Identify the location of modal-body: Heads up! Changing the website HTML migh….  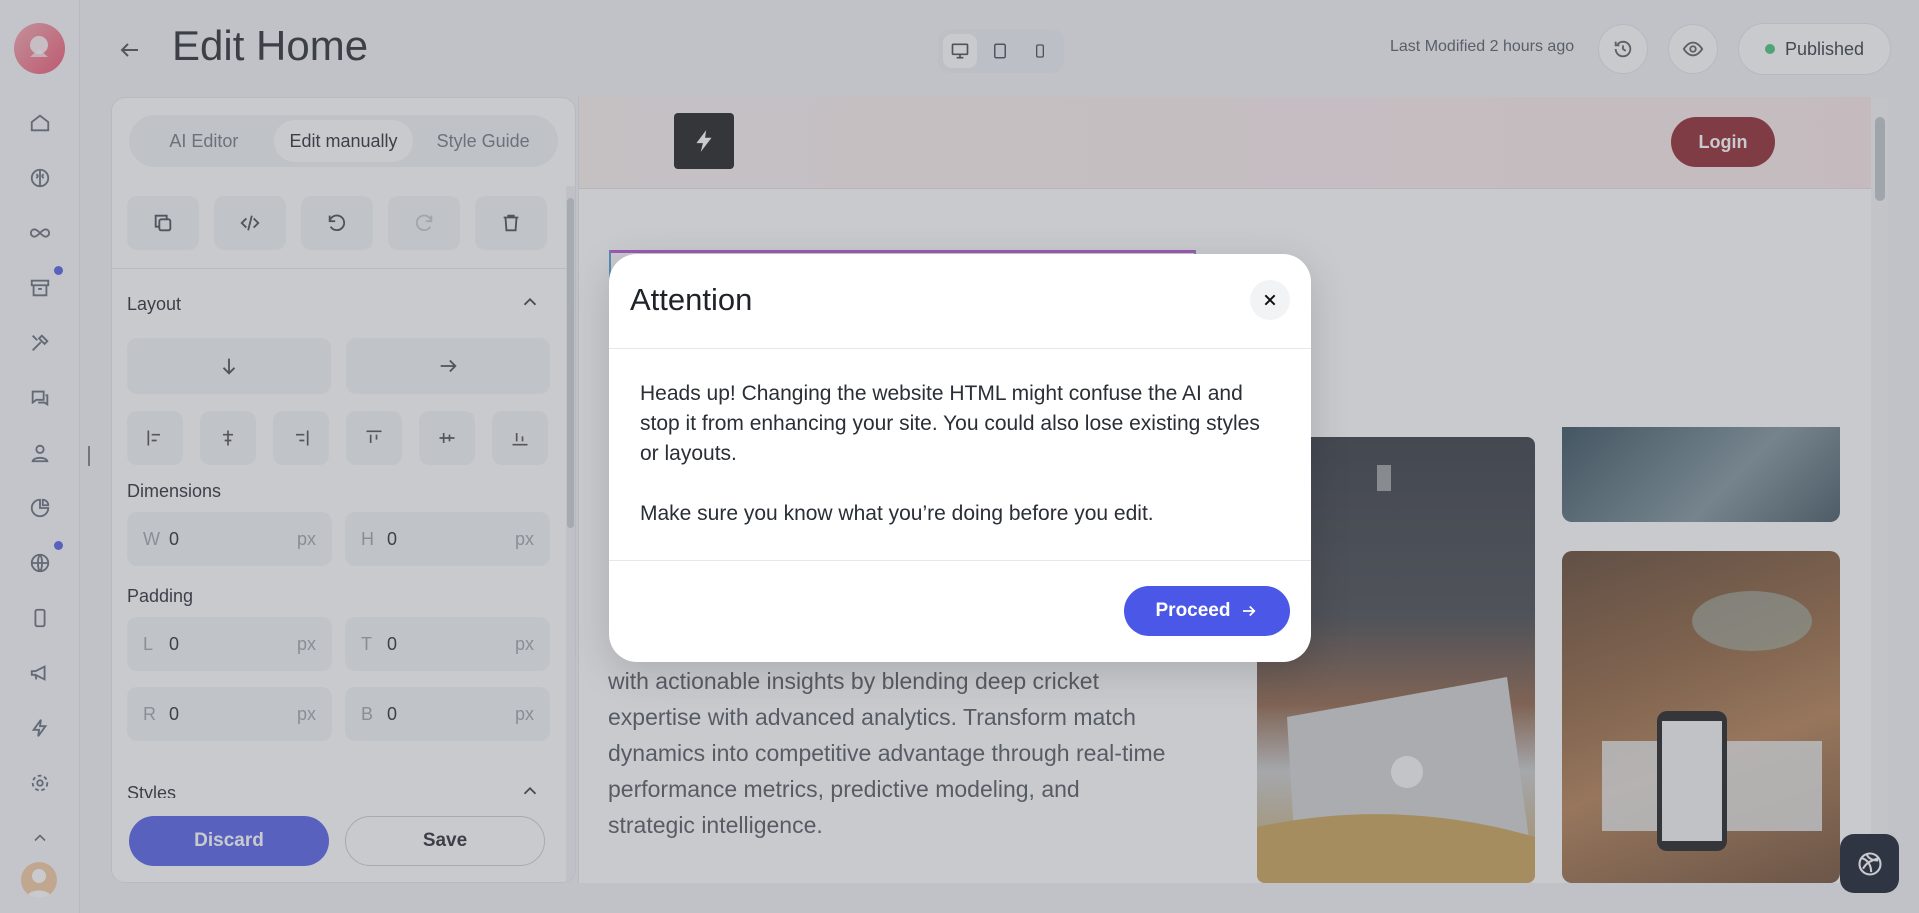
(960, 454).